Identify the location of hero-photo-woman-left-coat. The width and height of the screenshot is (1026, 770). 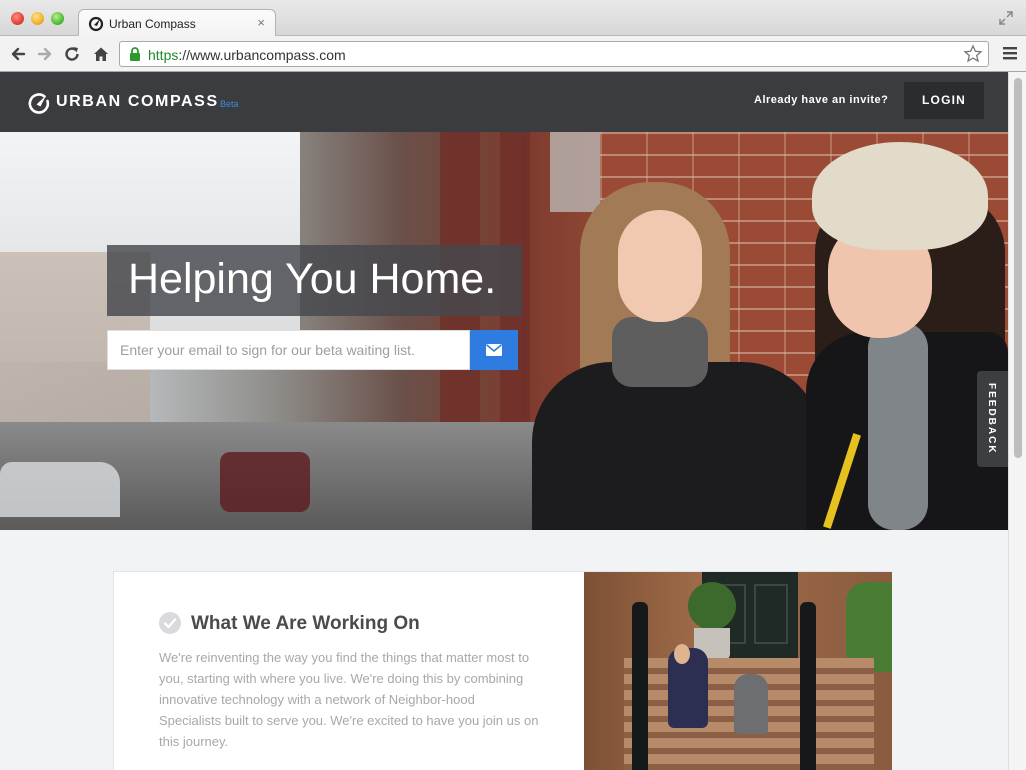
(677, 446).